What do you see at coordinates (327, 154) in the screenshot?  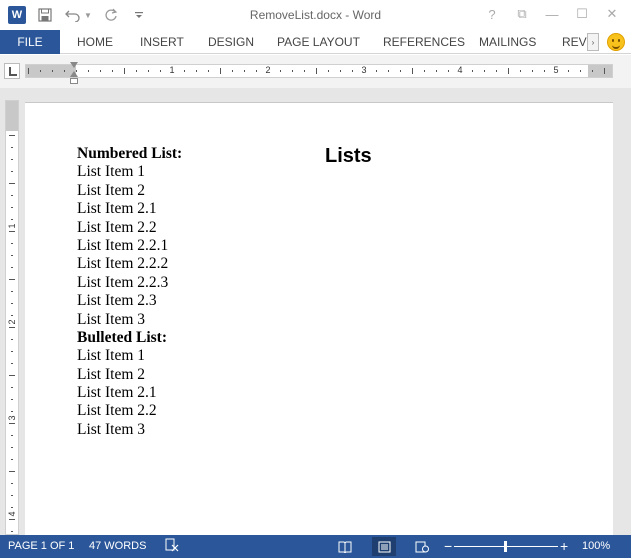 I see `list-heading: Numbered List:` at bounding box center [327, 154].